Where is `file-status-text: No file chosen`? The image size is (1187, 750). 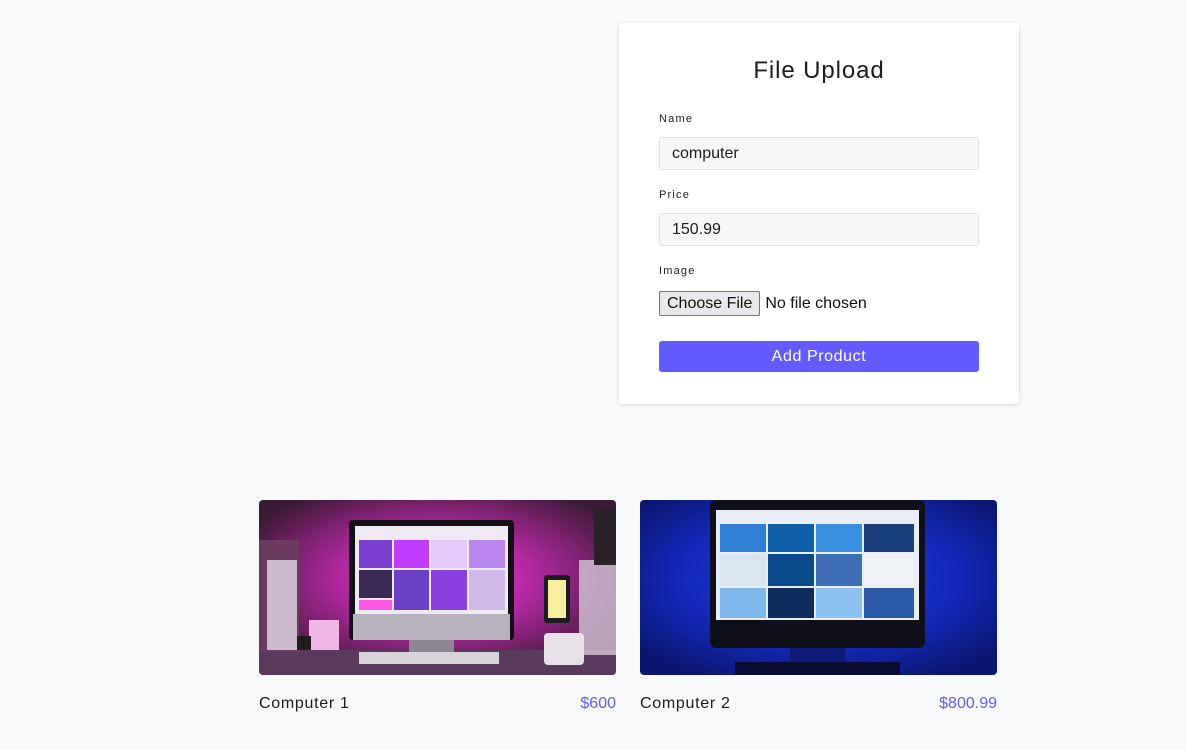
file-status-text: No file chosen is located at coordinates (816, 303).